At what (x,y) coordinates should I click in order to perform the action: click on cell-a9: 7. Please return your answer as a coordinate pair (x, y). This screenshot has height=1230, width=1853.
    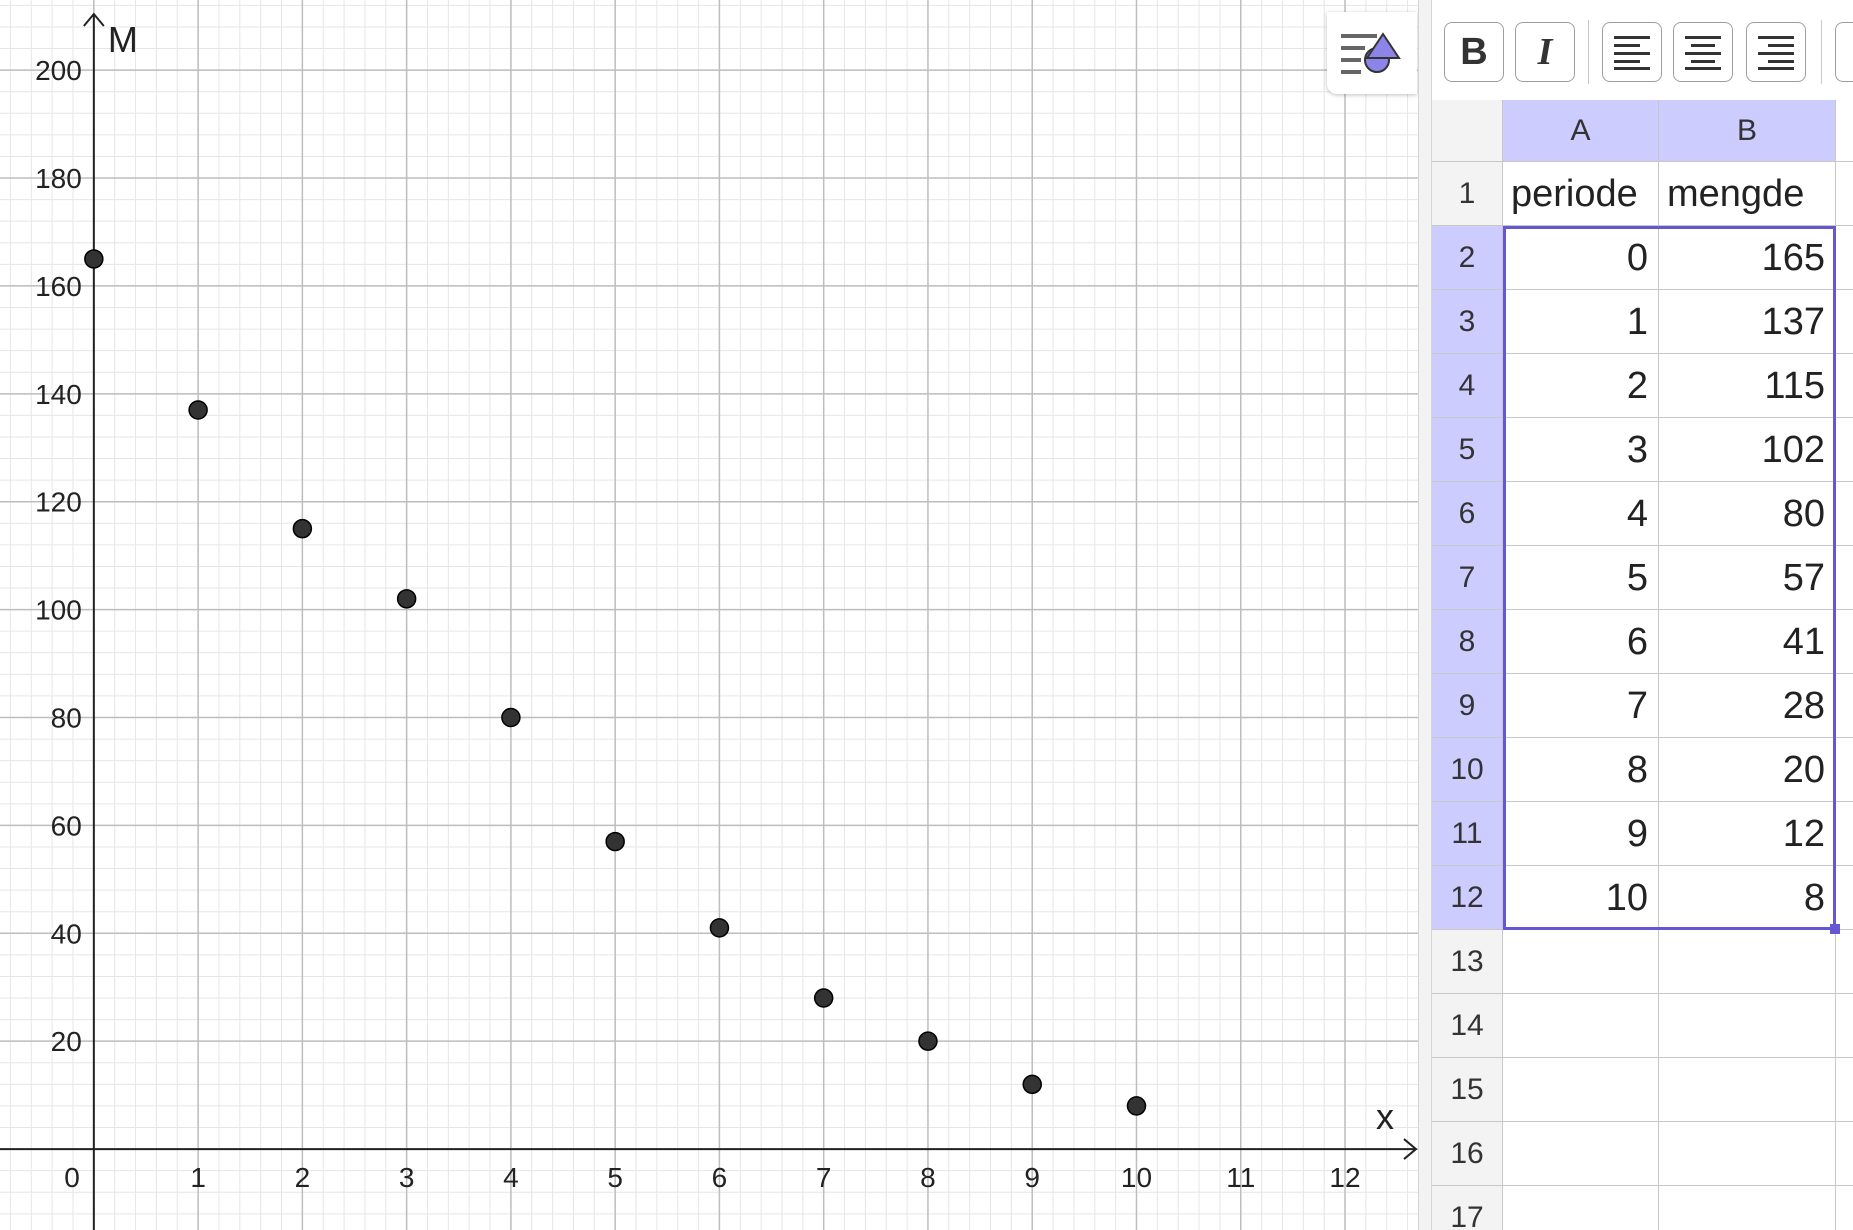
    Looking at the image, I should click on (1581, 706).